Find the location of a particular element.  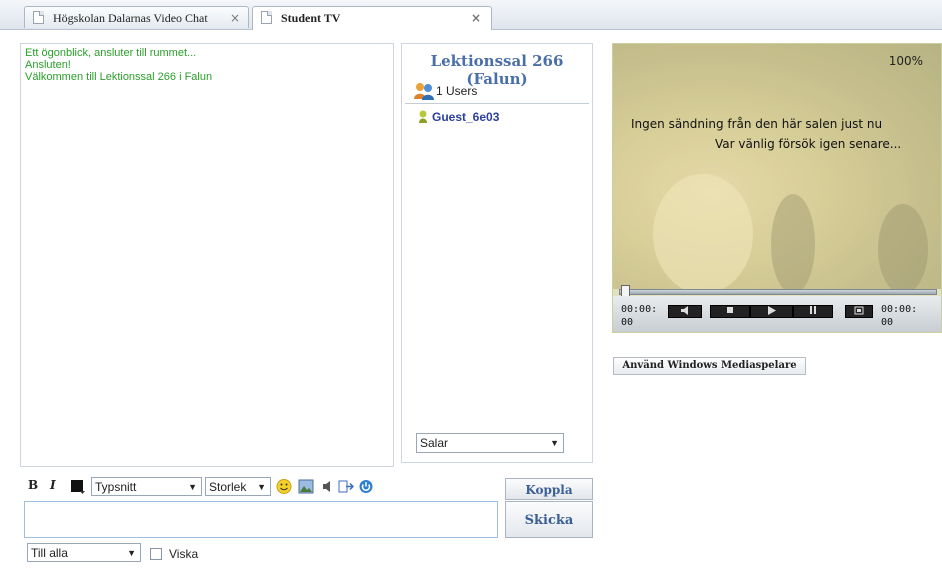

pause-icon is located at coordinates (813, 310).